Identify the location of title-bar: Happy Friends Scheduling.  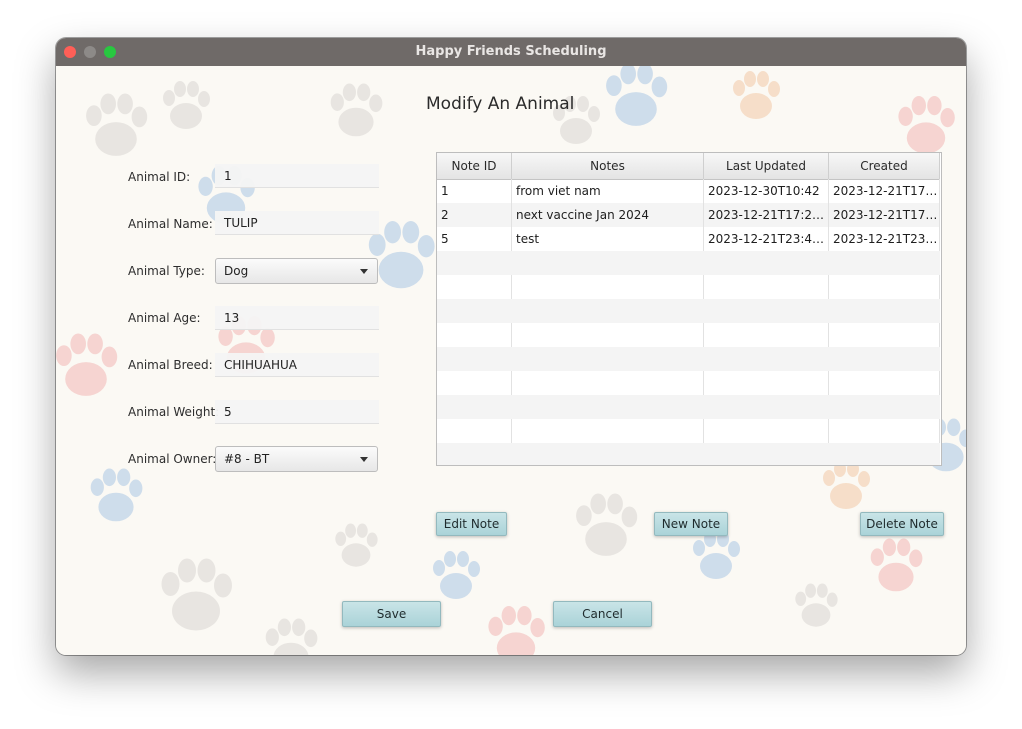
(511, 52).